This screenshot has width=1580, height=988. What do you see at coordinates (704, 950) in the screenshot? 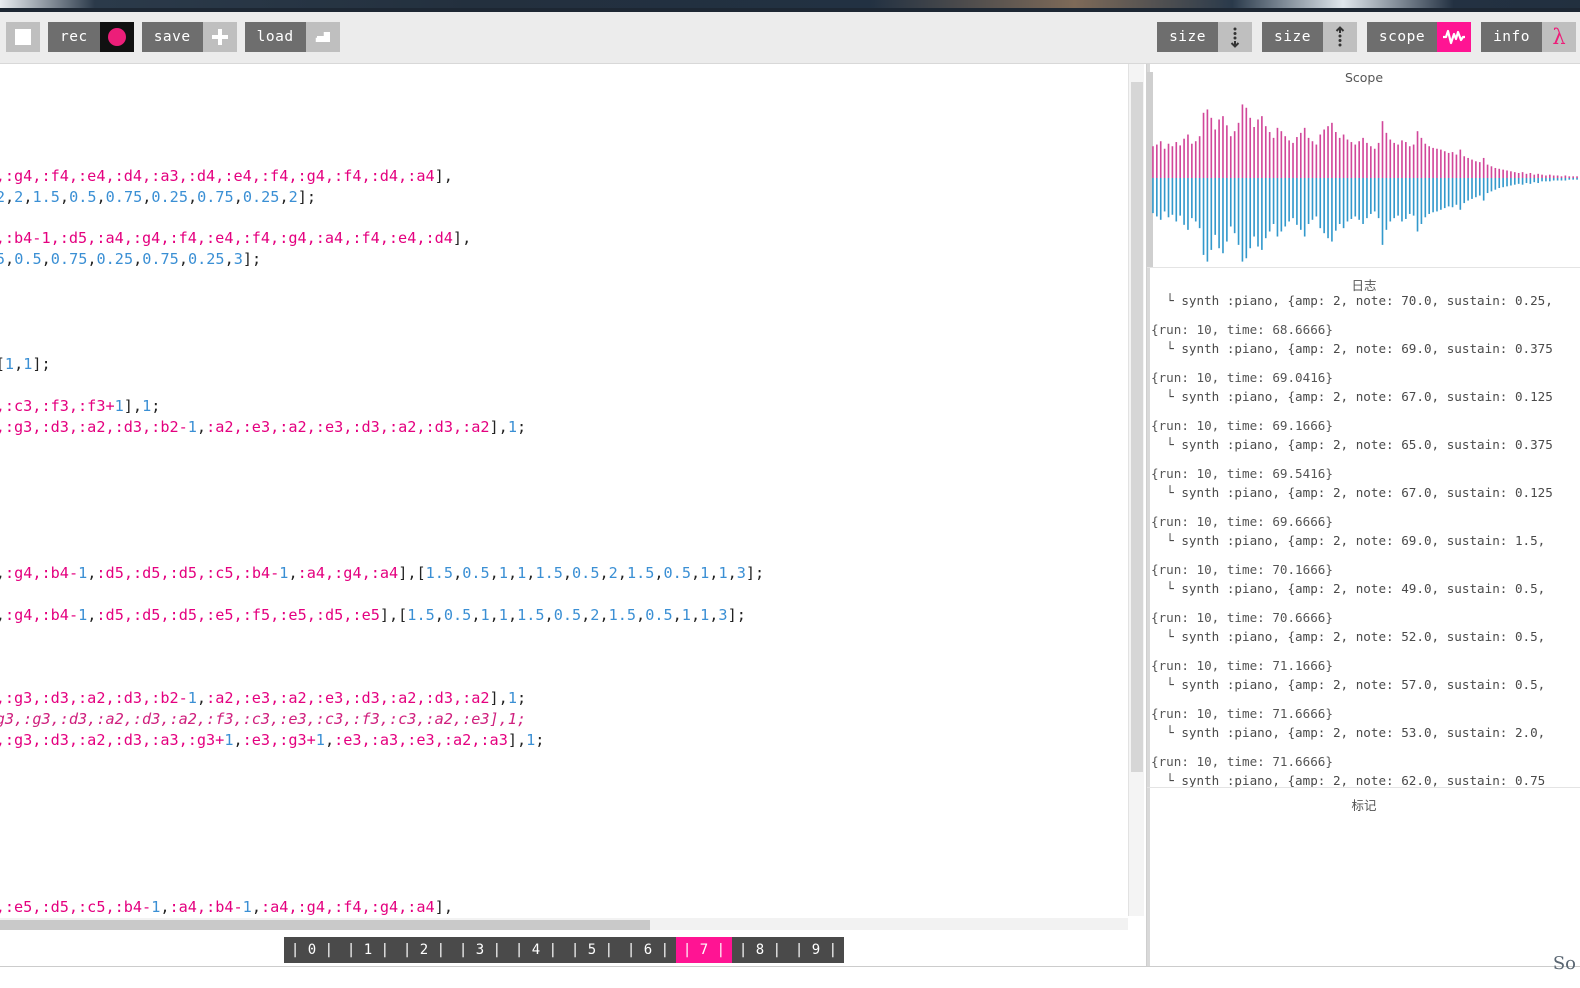
I see `buffer-tab-7: | 7 |` at bounding box center [704, 950].